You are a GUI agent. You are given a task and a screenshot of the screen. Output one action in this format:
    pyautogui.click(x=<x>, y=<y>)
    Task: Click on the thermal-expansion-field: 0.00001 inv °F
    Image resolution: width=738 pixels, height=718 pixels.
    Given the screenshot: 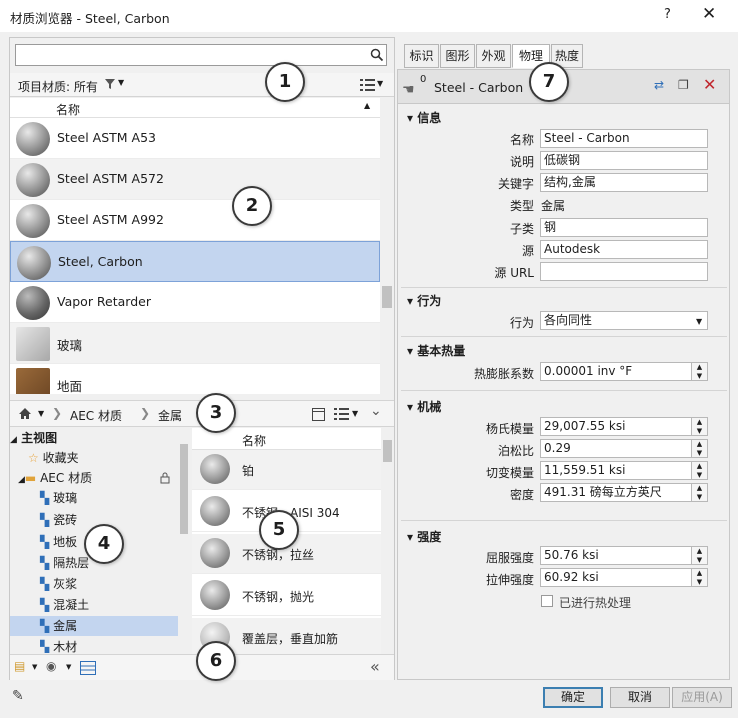 What is the action you would take?
    pyautogui.click(x=616, y=371)
    